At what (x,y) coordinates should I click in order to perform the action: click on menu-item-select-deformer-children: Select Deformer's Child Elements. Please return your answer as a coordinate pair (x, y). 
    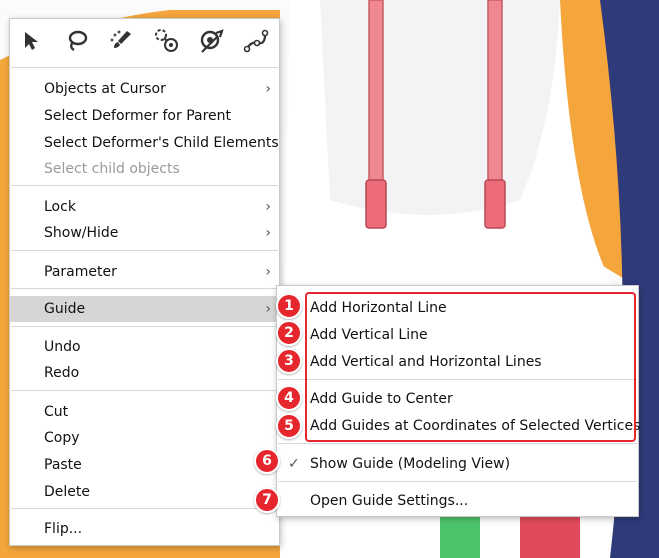
    Looking at the image, I should click on (144, 143).